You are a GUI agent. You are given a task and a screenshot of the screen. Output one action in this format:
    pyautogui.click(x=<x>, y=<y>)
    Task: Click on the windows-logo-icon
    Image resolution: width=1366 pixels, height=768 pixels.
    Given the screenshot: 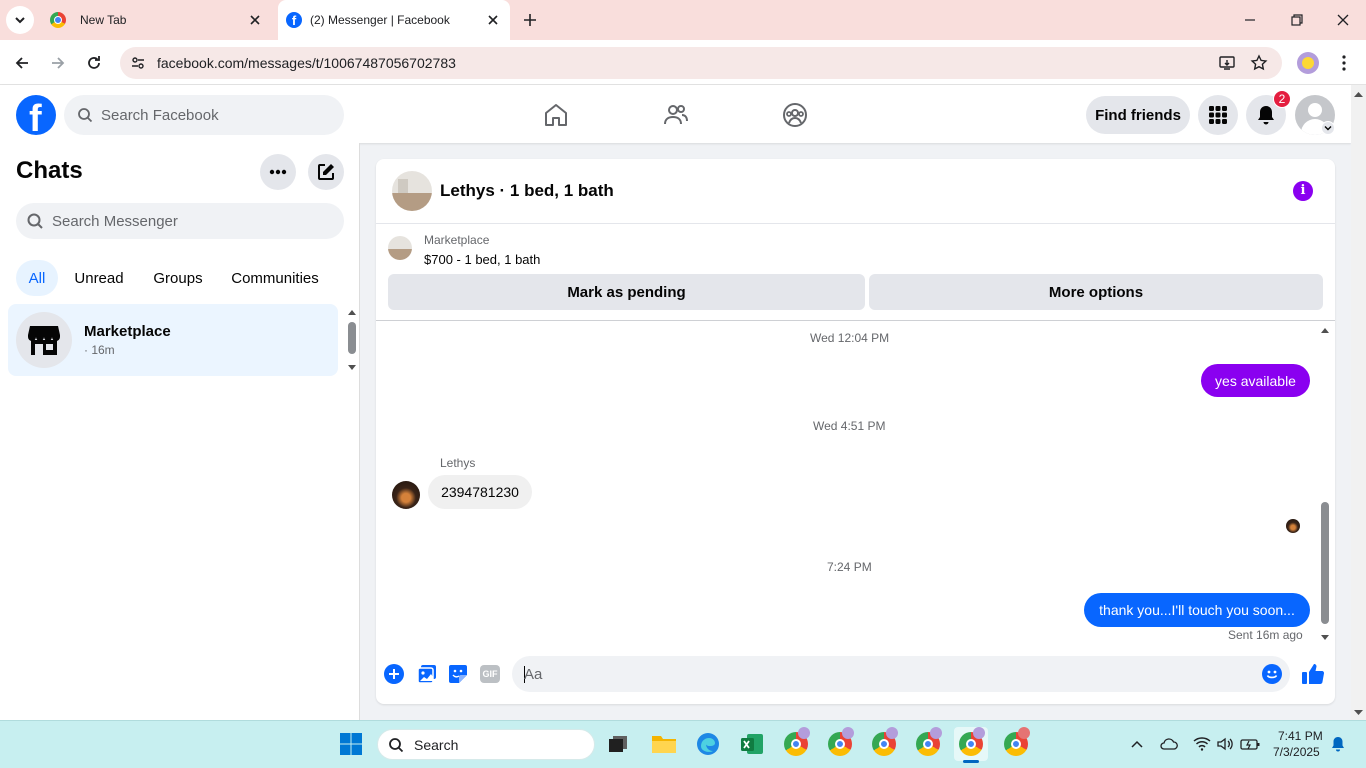 What is the action you would take?
    pyautogui.click(x=351, y=744)
    